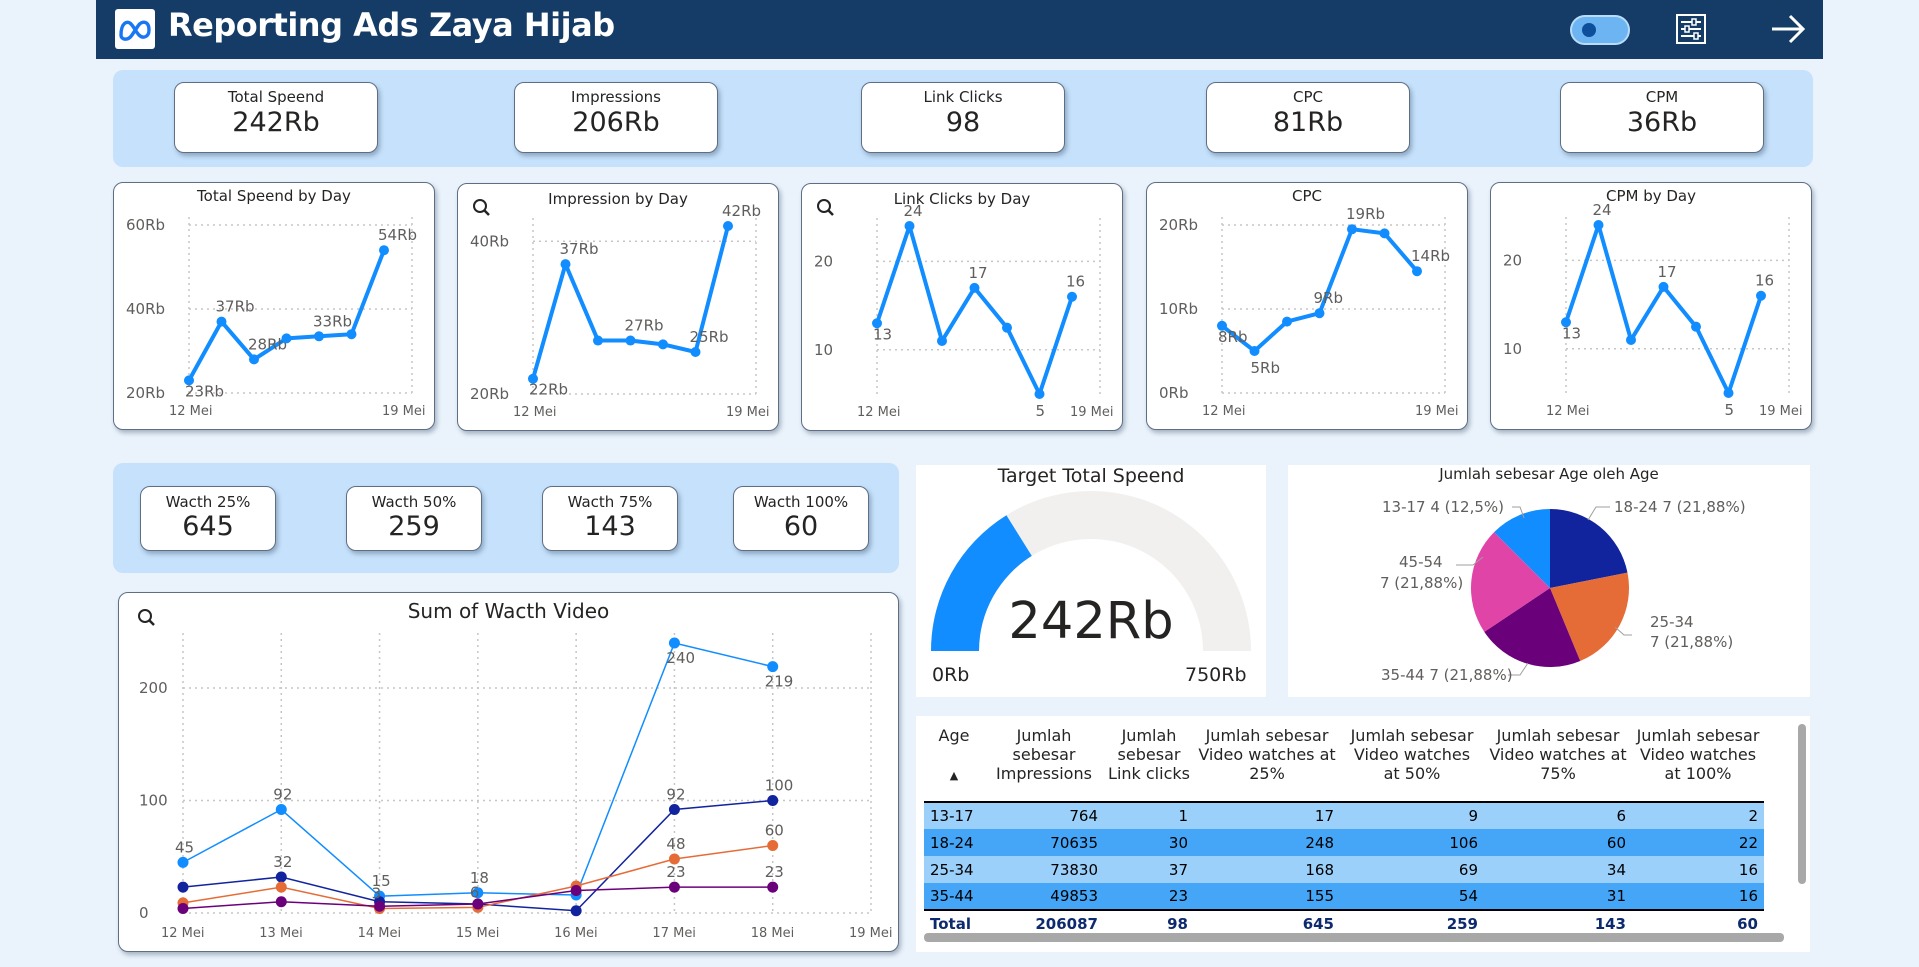 Image resolution: width=1919 pixels, height=967 pixels. I want to click on data-label: 5Rb, so click(1266, 368).